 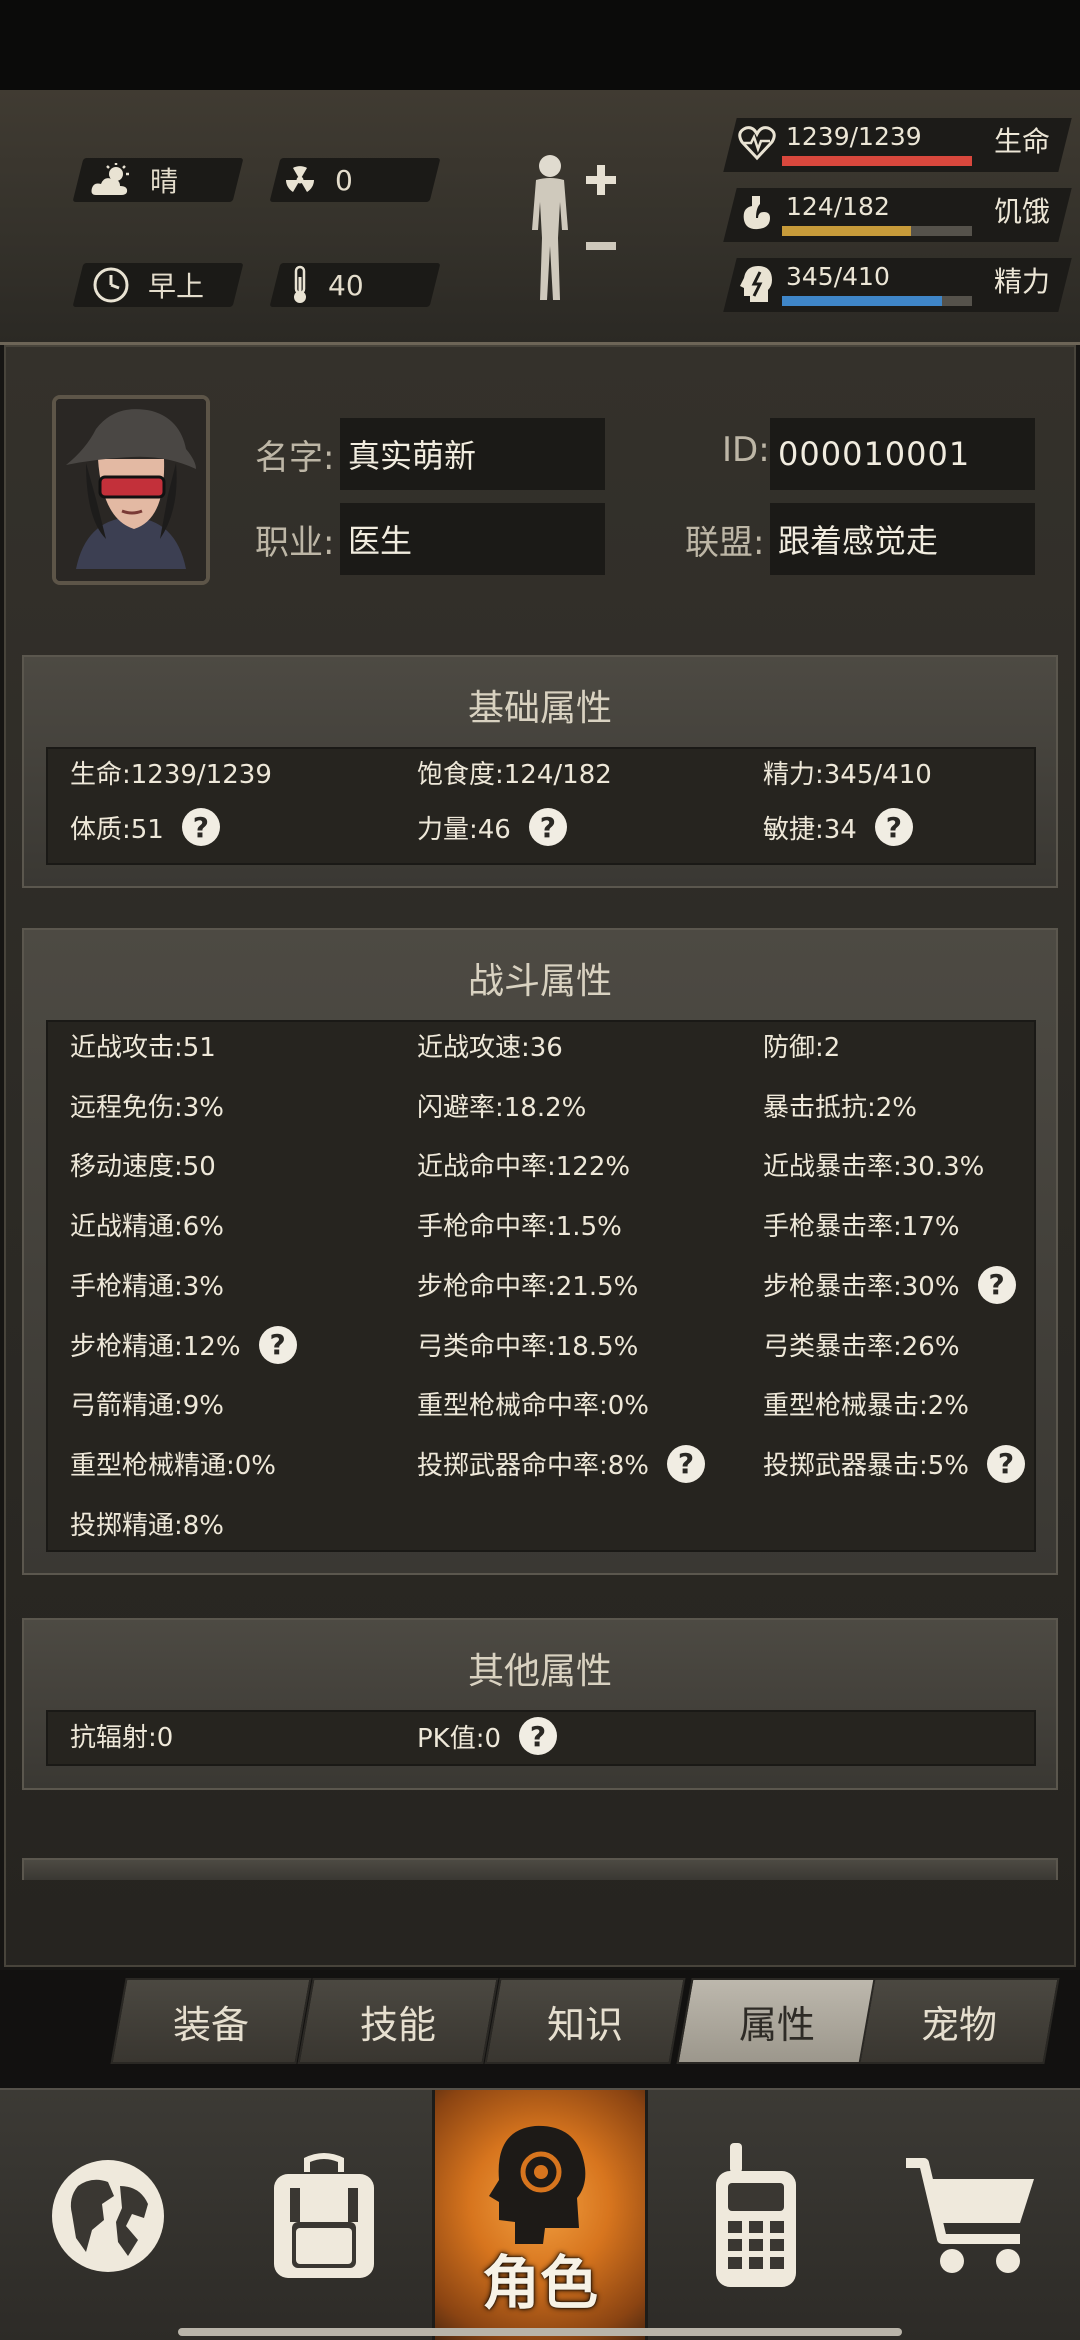 What do you see at coordinates (877, 161) in the screenshot?
I see `health-bar` at bounding box center [877, 161].